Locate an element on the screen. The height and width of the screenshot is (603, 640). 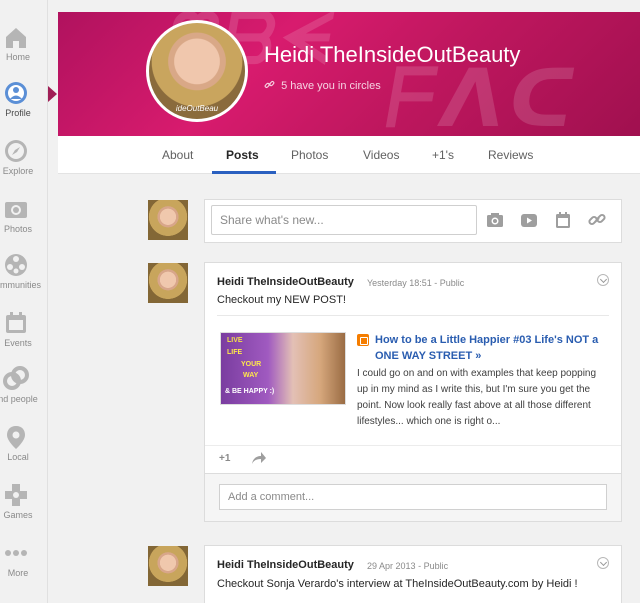
thumb-text: LIFE is located at coordinates (235, 352).